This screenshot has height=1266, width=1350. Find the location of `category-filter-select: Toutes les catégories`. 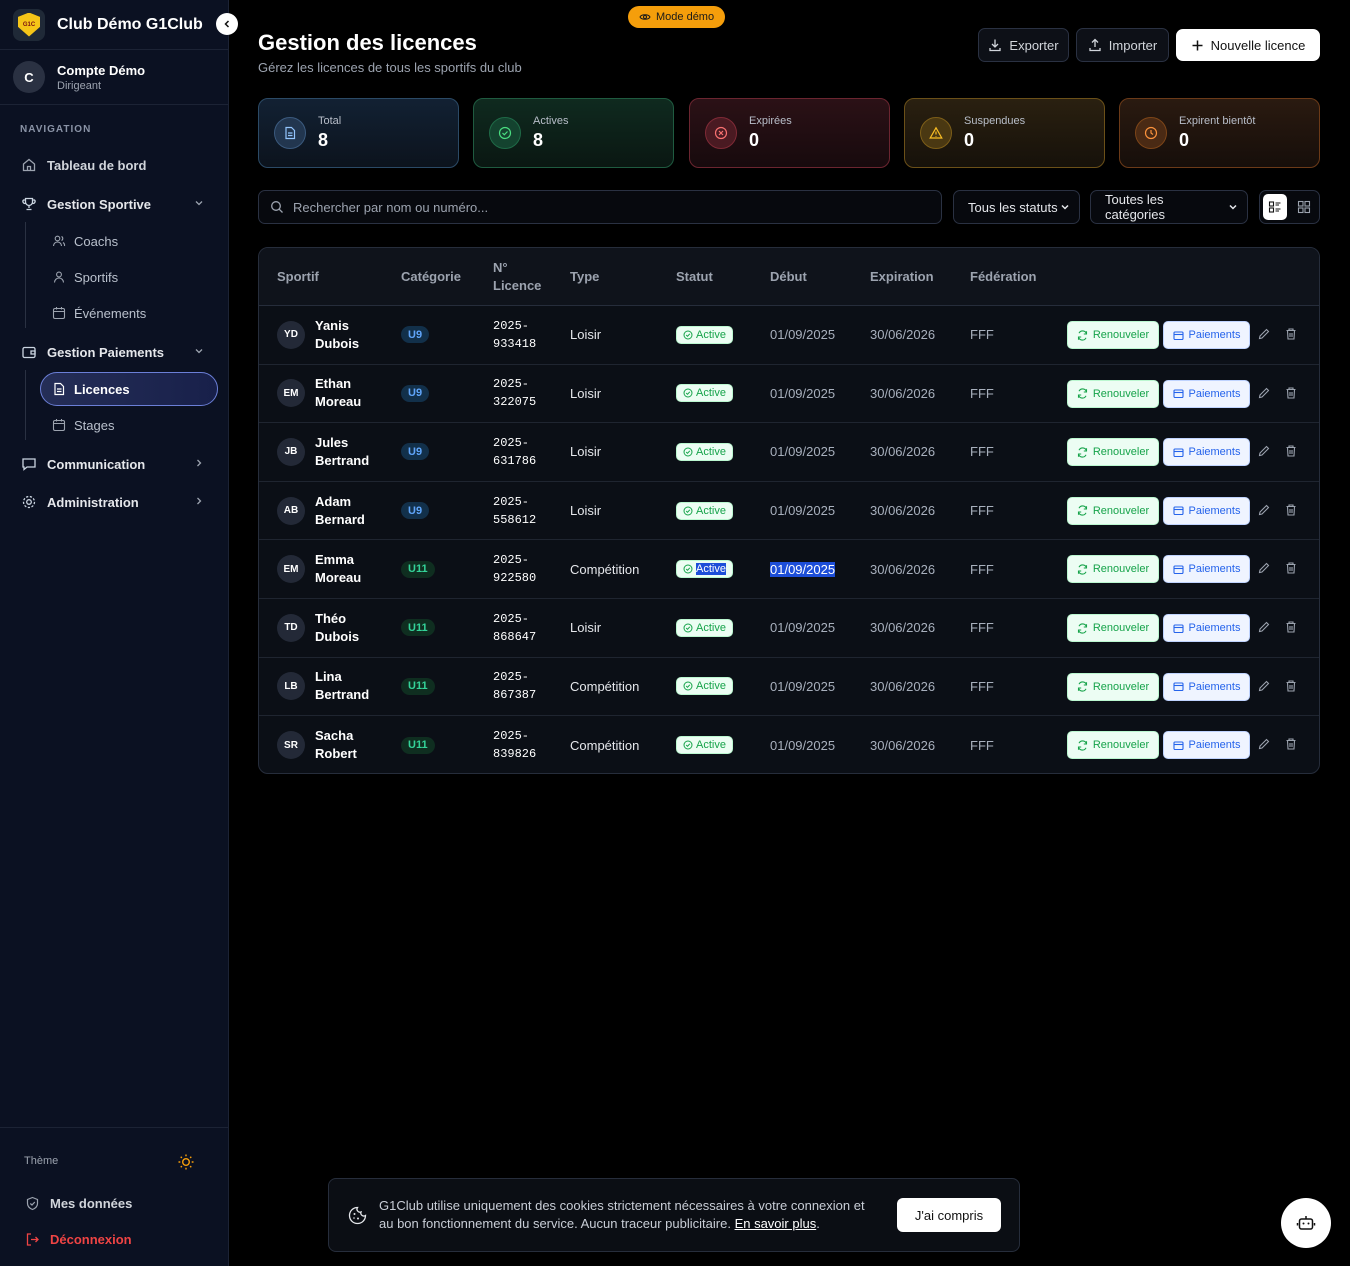

category-filter-select: Toutes les catégories is located at coordinates (1169, 207).